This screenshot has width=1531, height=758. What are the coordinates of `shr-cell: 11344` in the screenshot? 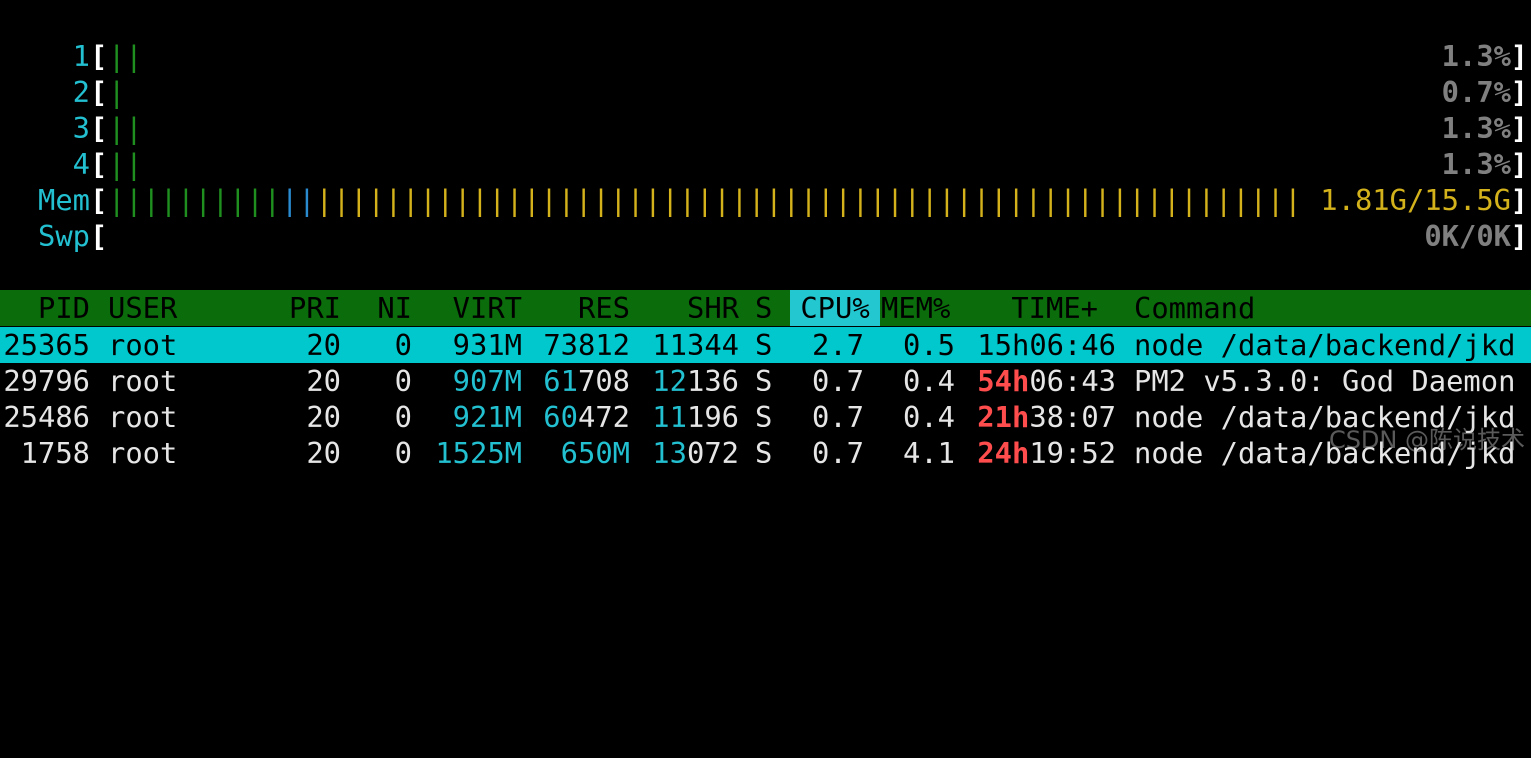 It's located at (695, 345).